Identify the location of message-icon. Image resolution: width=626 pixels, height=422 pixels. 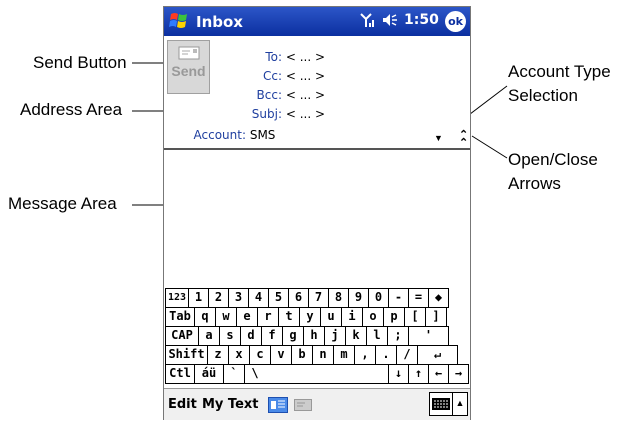
(303, 405).